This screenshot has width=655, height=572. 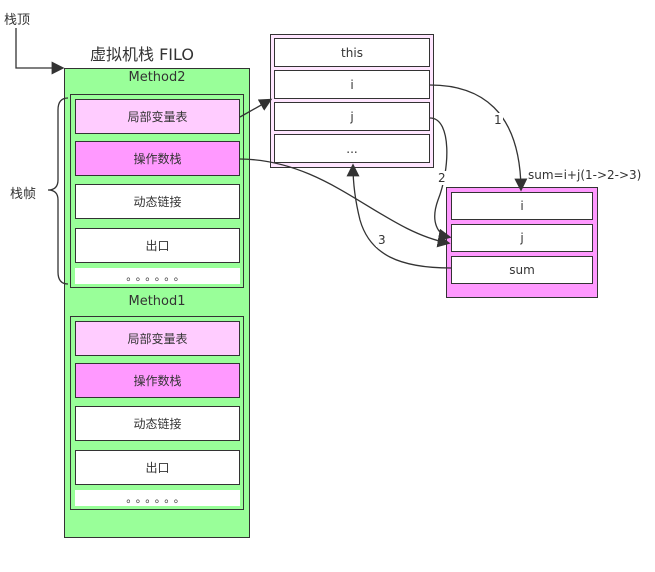 What do you see at coordinates (498, 120) in the screenshot?
I see `arrow-label-1: 1` at bounding box center [498, 120].